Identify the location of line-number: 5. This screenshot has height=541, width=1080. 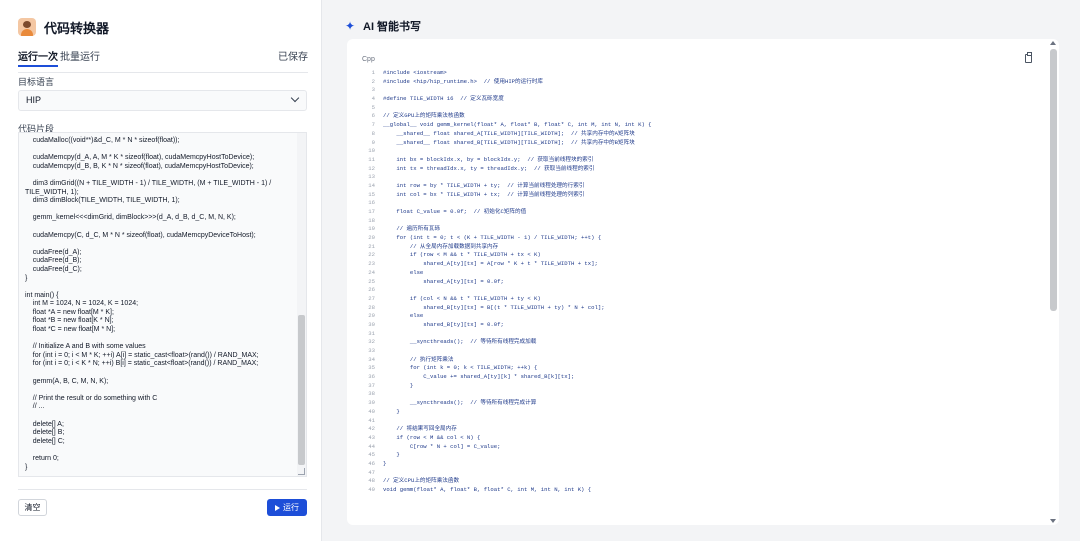
(373, 107).